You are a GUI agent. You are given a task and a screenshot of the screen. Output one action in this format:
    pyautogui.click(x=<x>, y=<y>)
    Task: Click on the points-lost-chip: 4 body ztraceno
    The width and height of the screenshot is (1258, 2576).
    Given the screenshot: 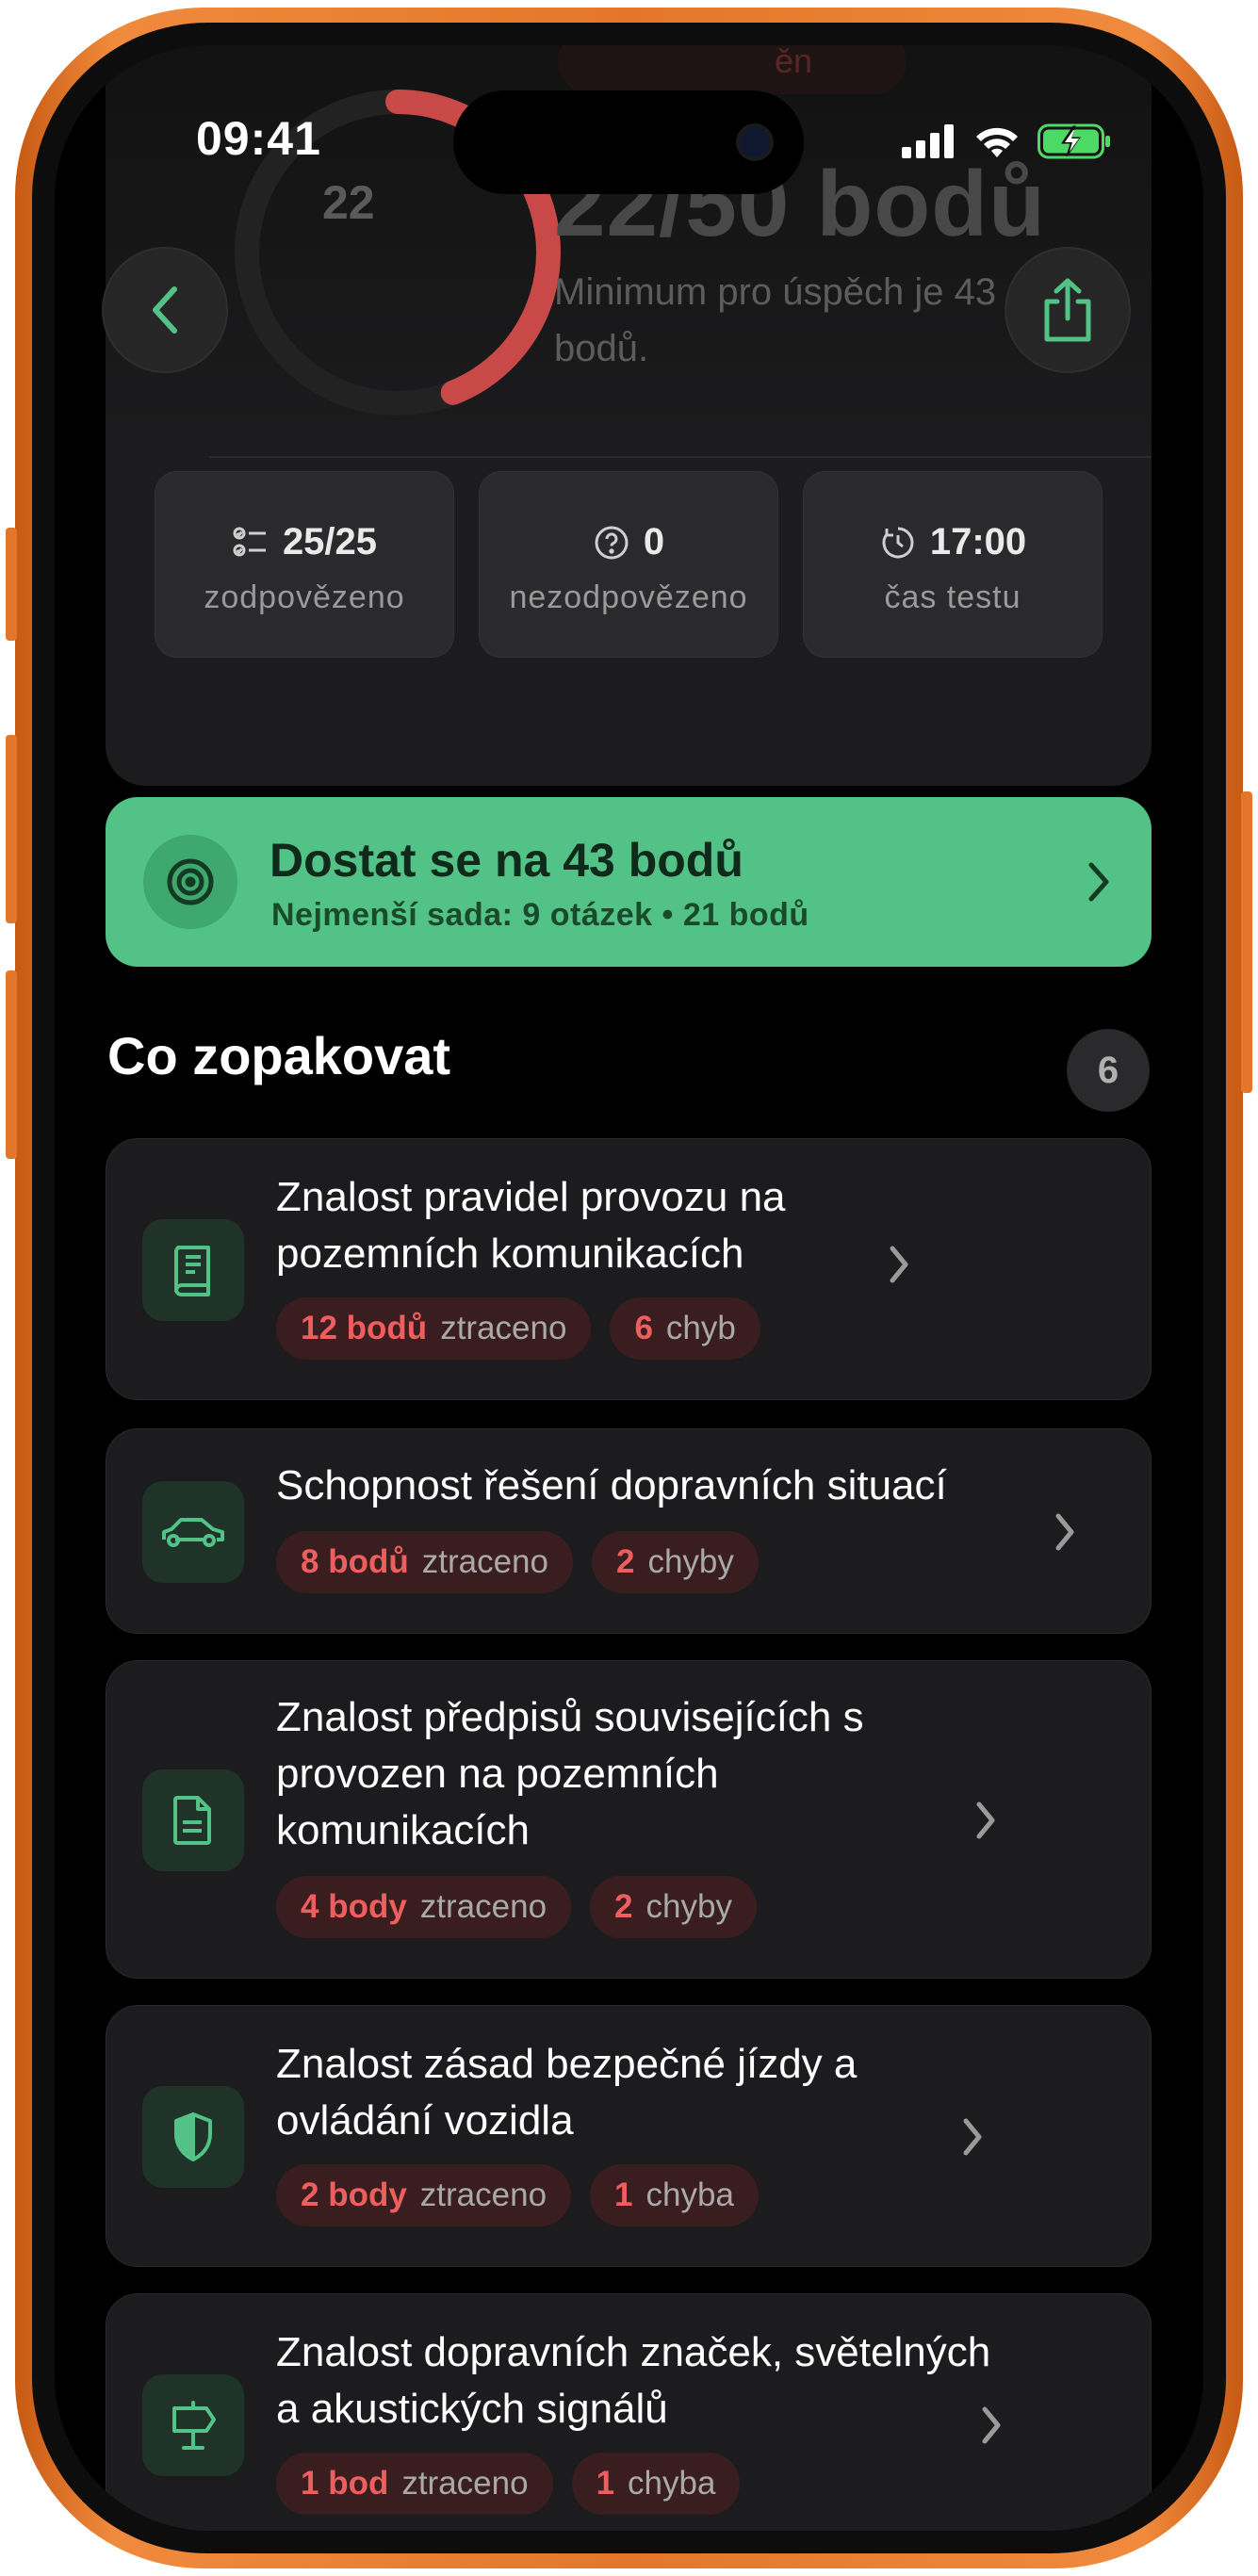 What is the action you would take?
    pyautogui.click(x=424, y=1907)
    